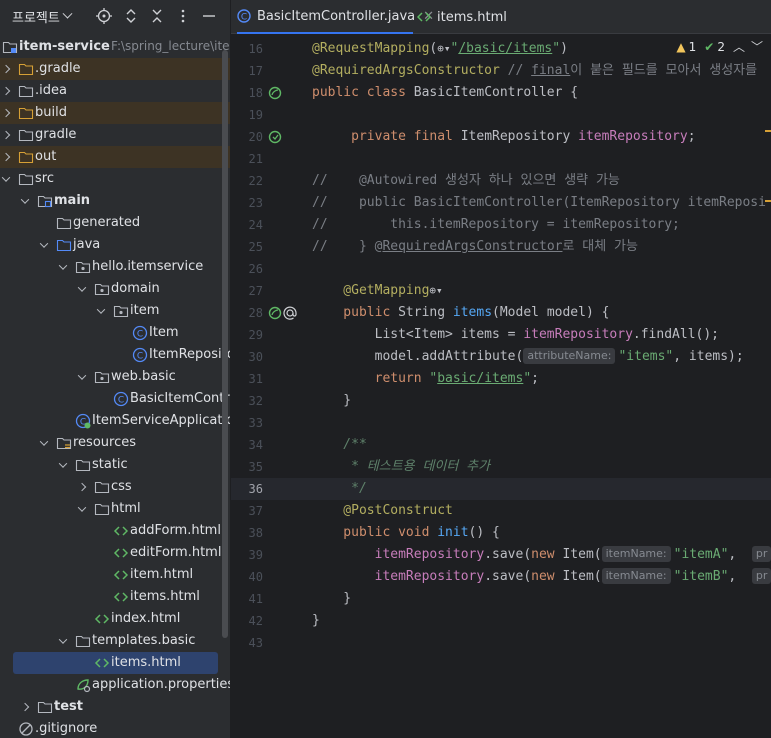 This screenshot has height=738, width=771. I want to click on line-number: 31, so click(247, 379).